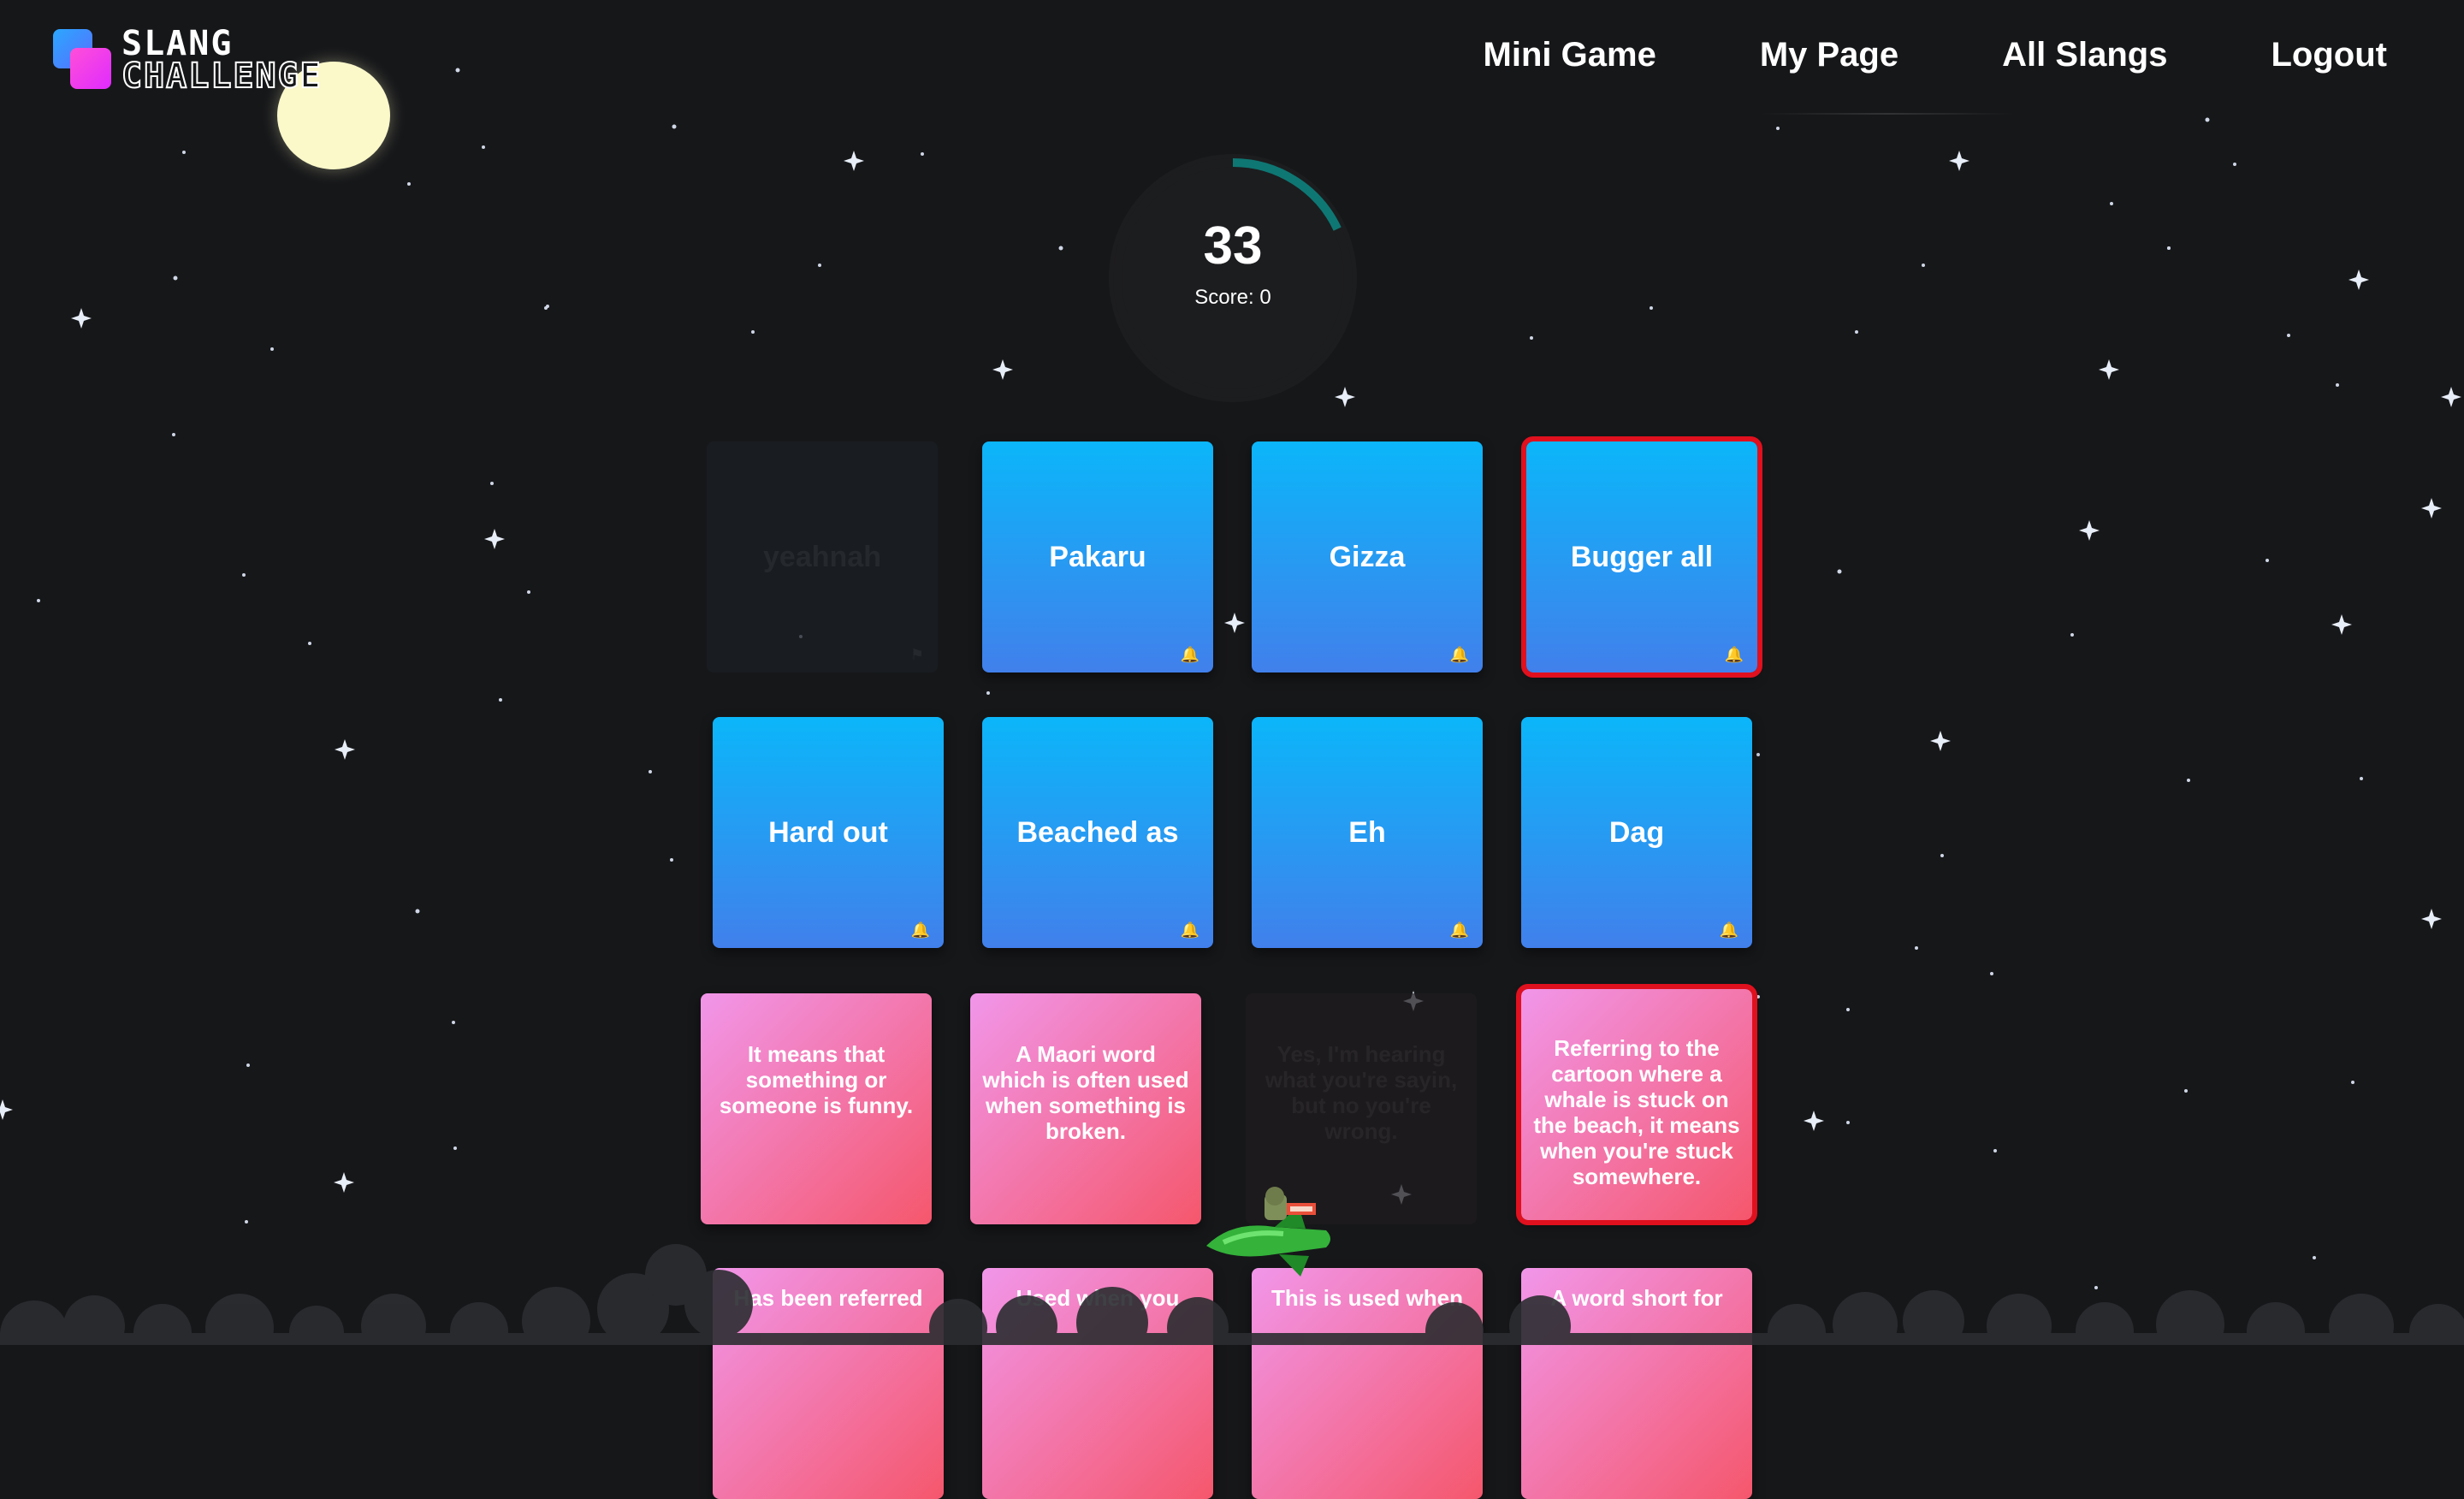  I want to click on top-nav: Mini Game My Page All Slangs Logout, so click(1883, 55).